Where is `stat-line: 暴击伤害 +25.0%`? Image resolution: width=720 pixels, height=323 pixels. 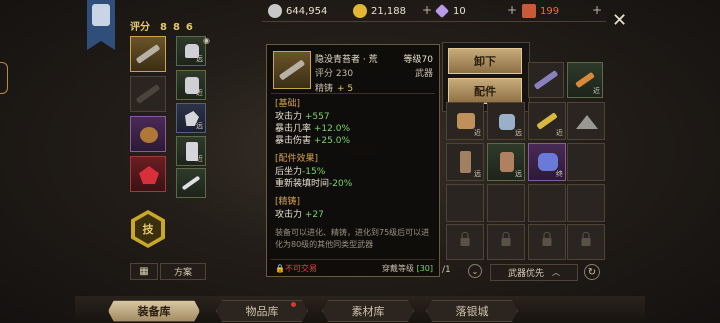 stat-line: 暴击伤害 +25.0% is located at coordinates (313, 141).